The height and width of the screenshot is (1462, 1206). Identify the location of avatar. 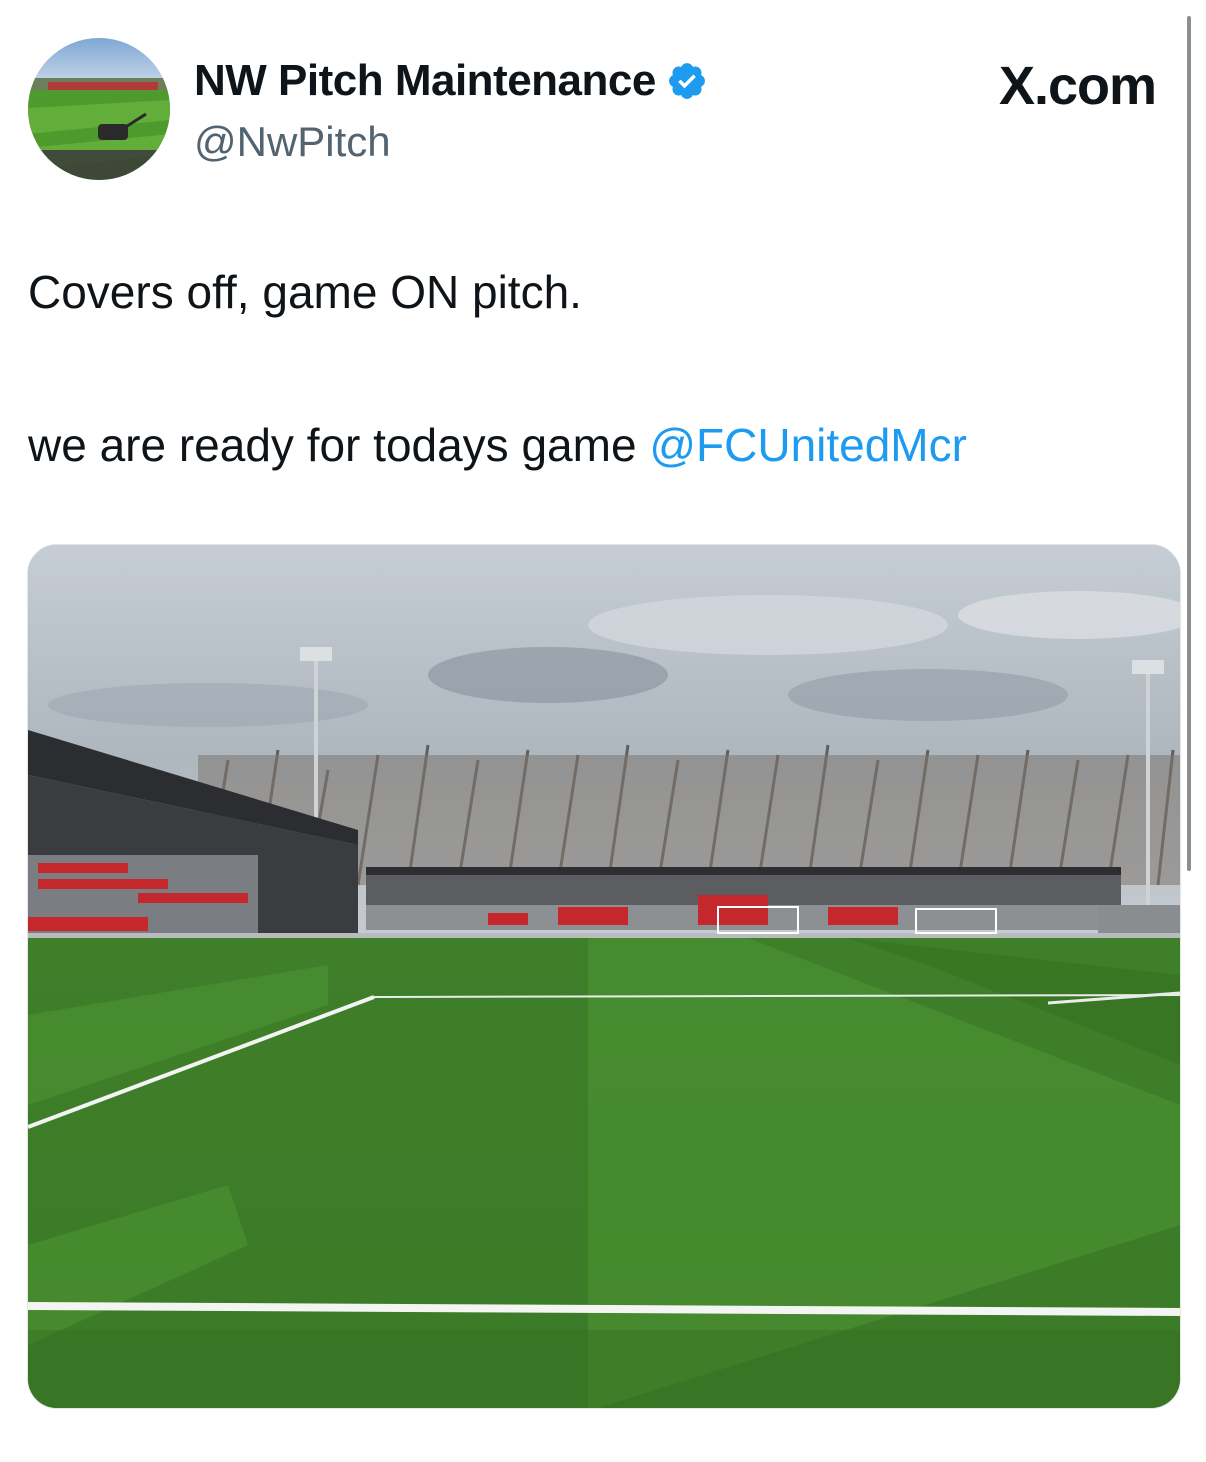
(99, 109).